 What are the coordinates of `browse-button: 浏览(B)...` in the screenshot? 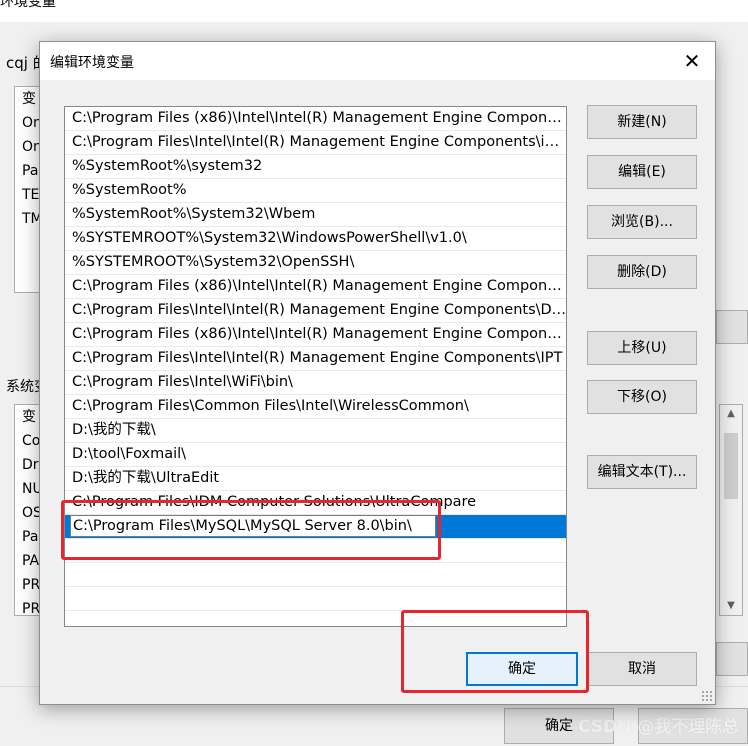 It's located at (642, 222).